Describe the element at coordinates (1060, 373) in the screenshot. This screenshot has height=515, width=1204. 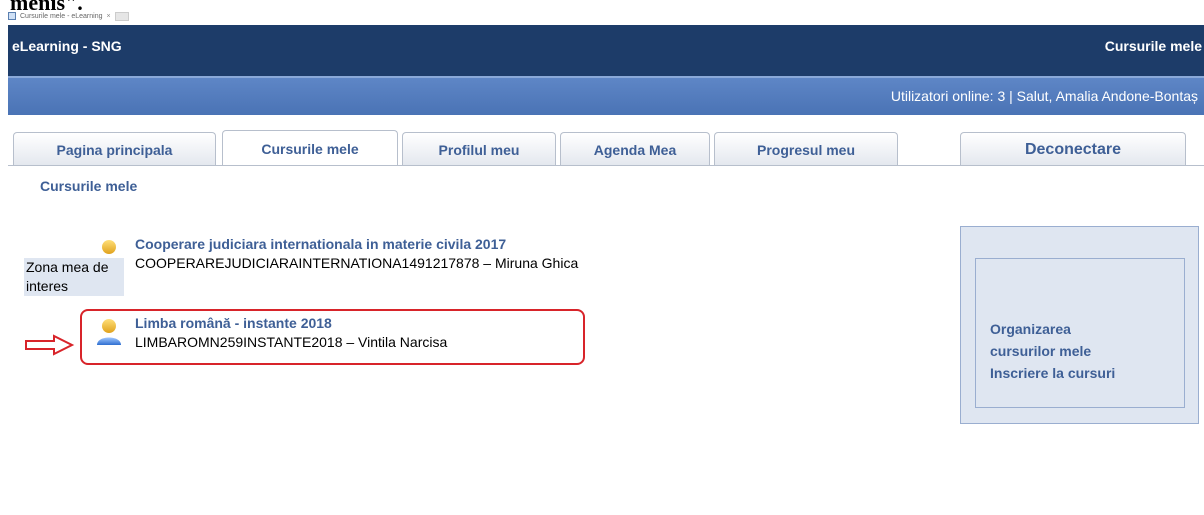
I see `enroll-courses-link: Inscriere la cursuri` at that location.